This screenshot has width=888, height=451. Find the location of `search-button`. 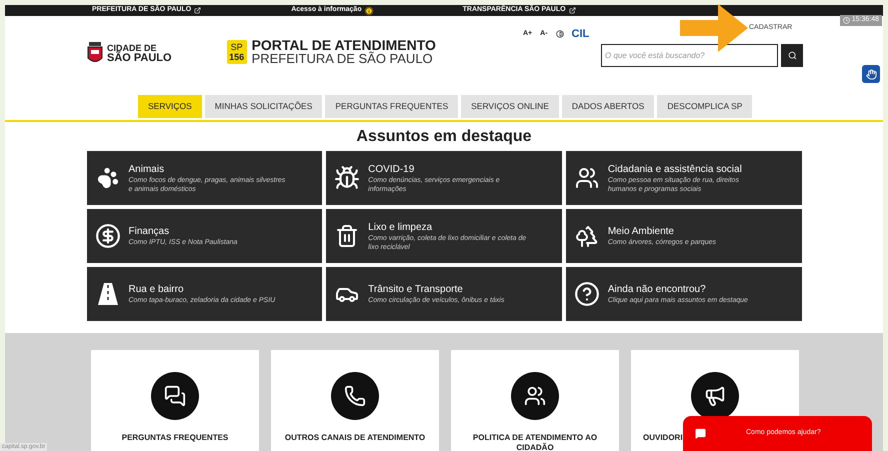

search-button is located at coordinates (792, 55).